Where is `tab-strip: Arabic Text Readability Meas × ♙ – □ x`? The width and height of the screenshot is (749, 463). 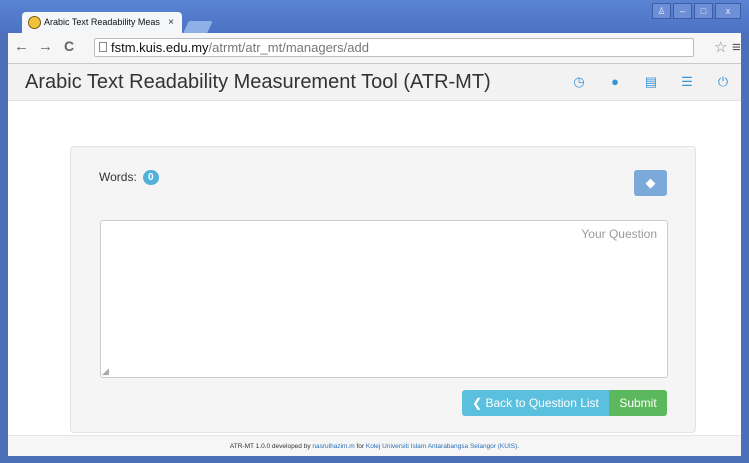
tab-strip: Arabic Text Readability Meas × ♙ – □ x is located at coordinates (374, 16).